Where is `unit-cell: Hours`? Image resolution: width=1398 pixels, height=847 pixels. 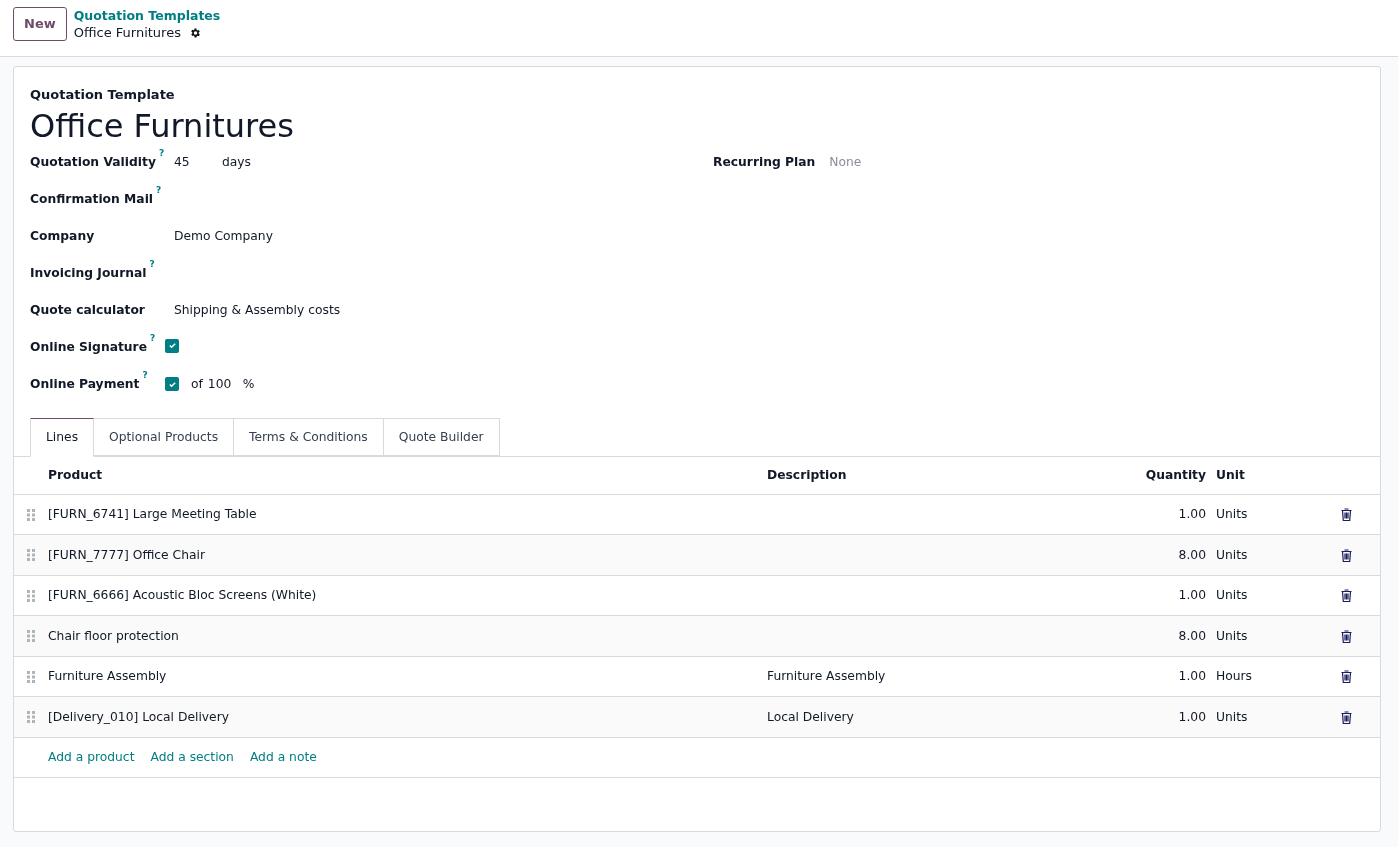
unit-cell: Hours is located at coordinates (1234, 676).